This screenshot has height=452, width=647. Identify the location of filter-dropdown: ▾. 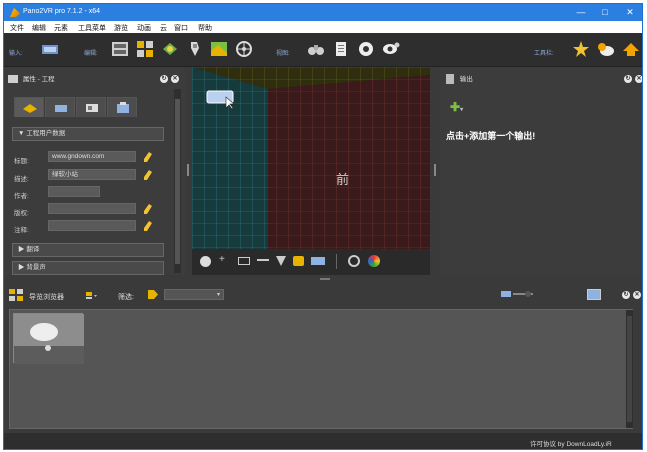
(194, 294).